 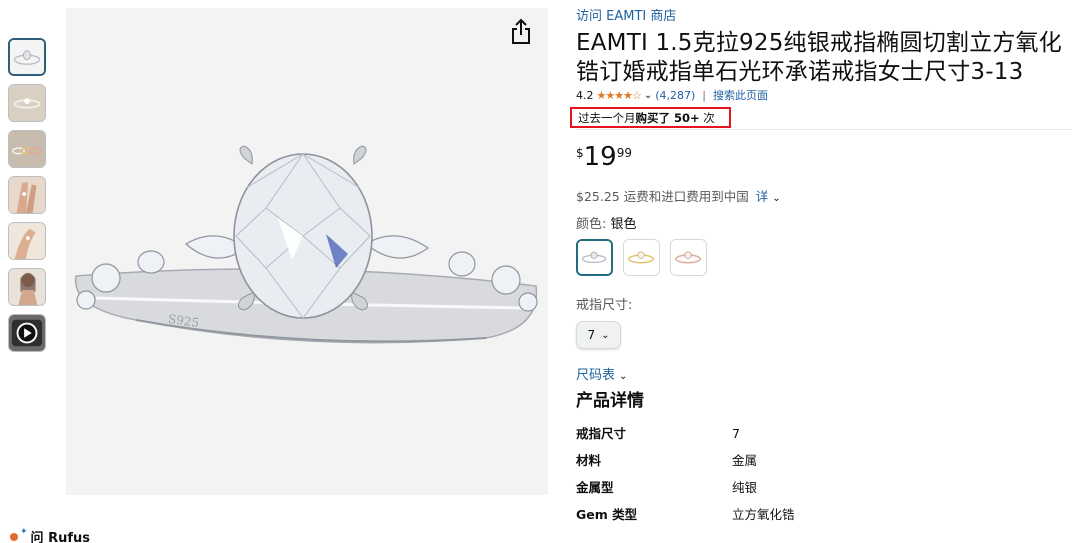 What do you see at coordinates (688, 257) in the screenshot?
I see `swatch-rose-gold` at bounding box center [688, 257].